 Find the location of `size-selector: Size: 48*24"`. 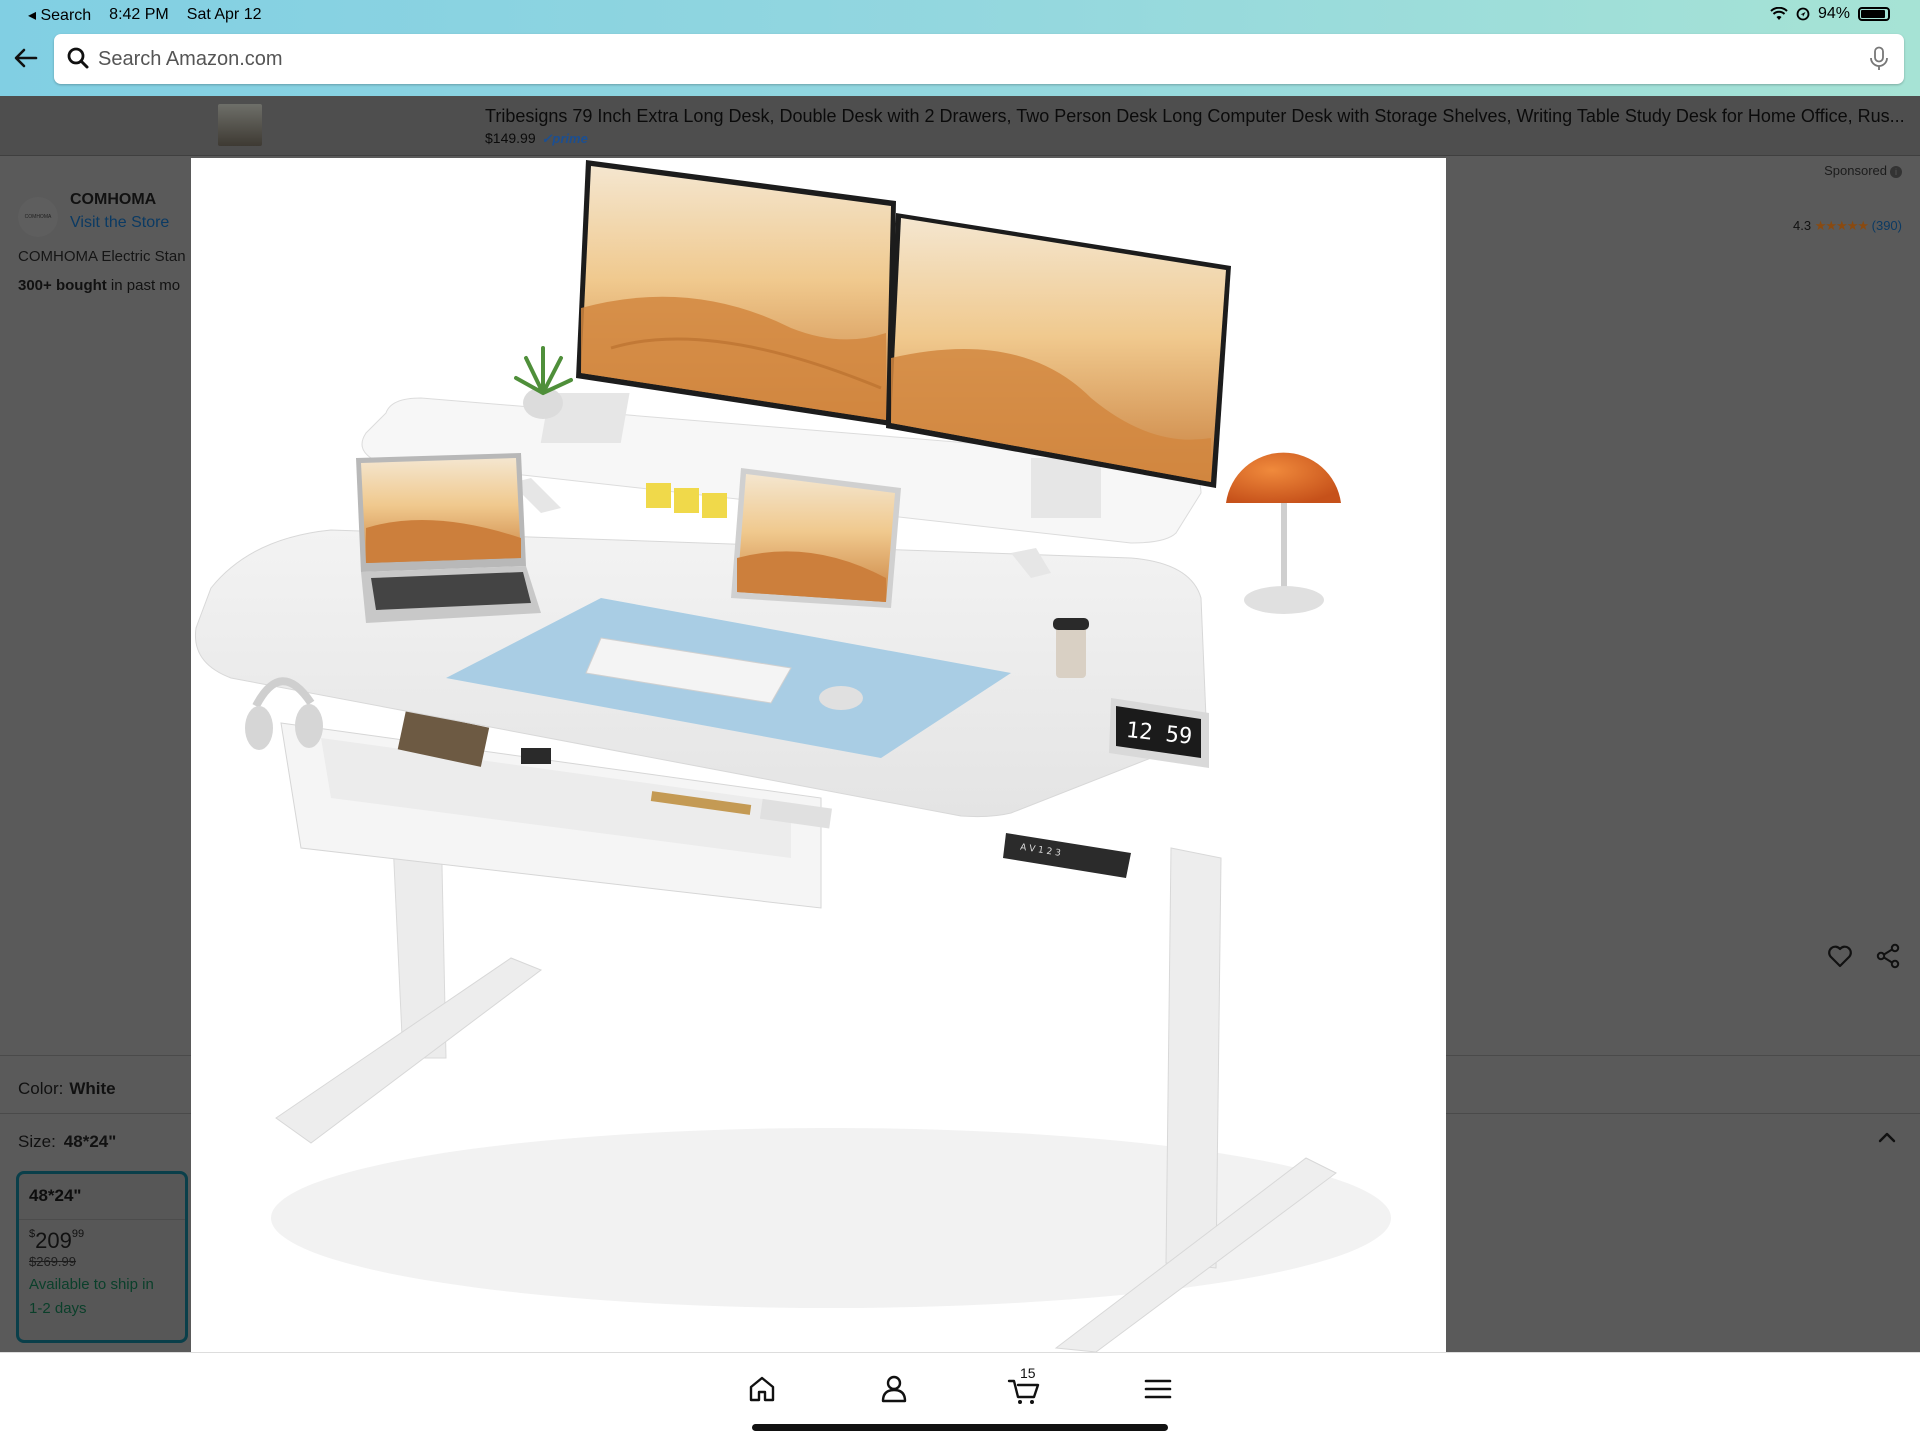

size-selector: Size: 48*24" is located at coordinates (67, 1142).